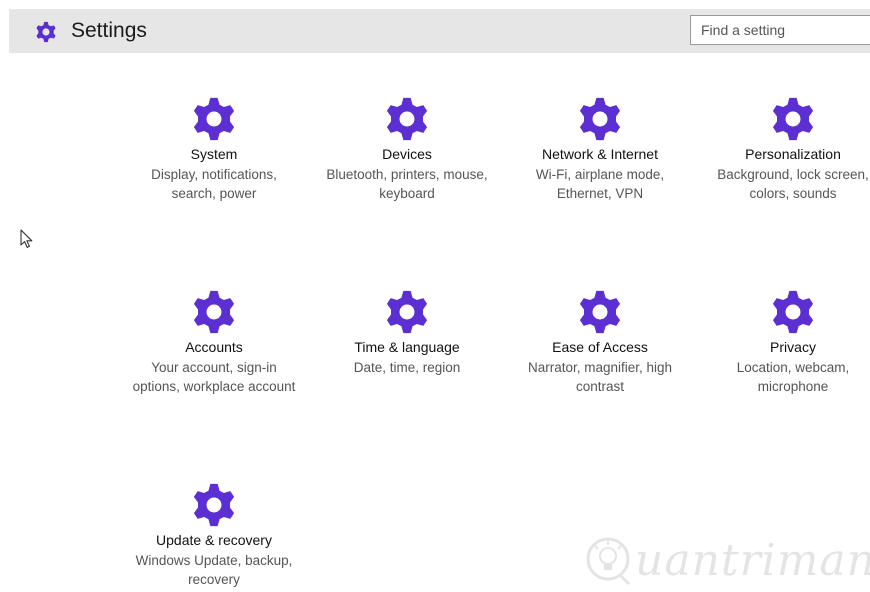 The height and width of the screenshot is (592, 870). I want to click on page-title: Settings, so click(109, 30).